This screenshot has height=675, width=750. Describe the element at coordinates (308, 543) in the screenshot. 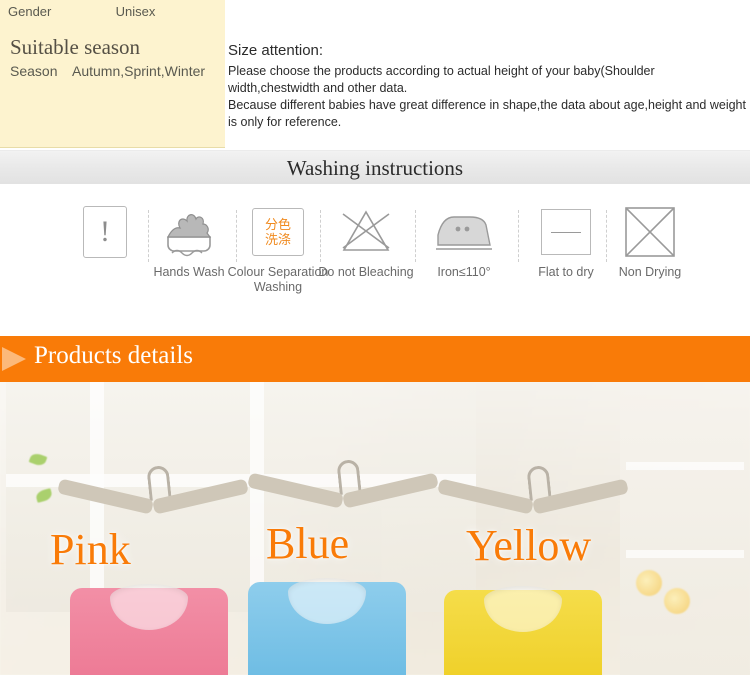

I see `color-label-blue: Blue` at that location.